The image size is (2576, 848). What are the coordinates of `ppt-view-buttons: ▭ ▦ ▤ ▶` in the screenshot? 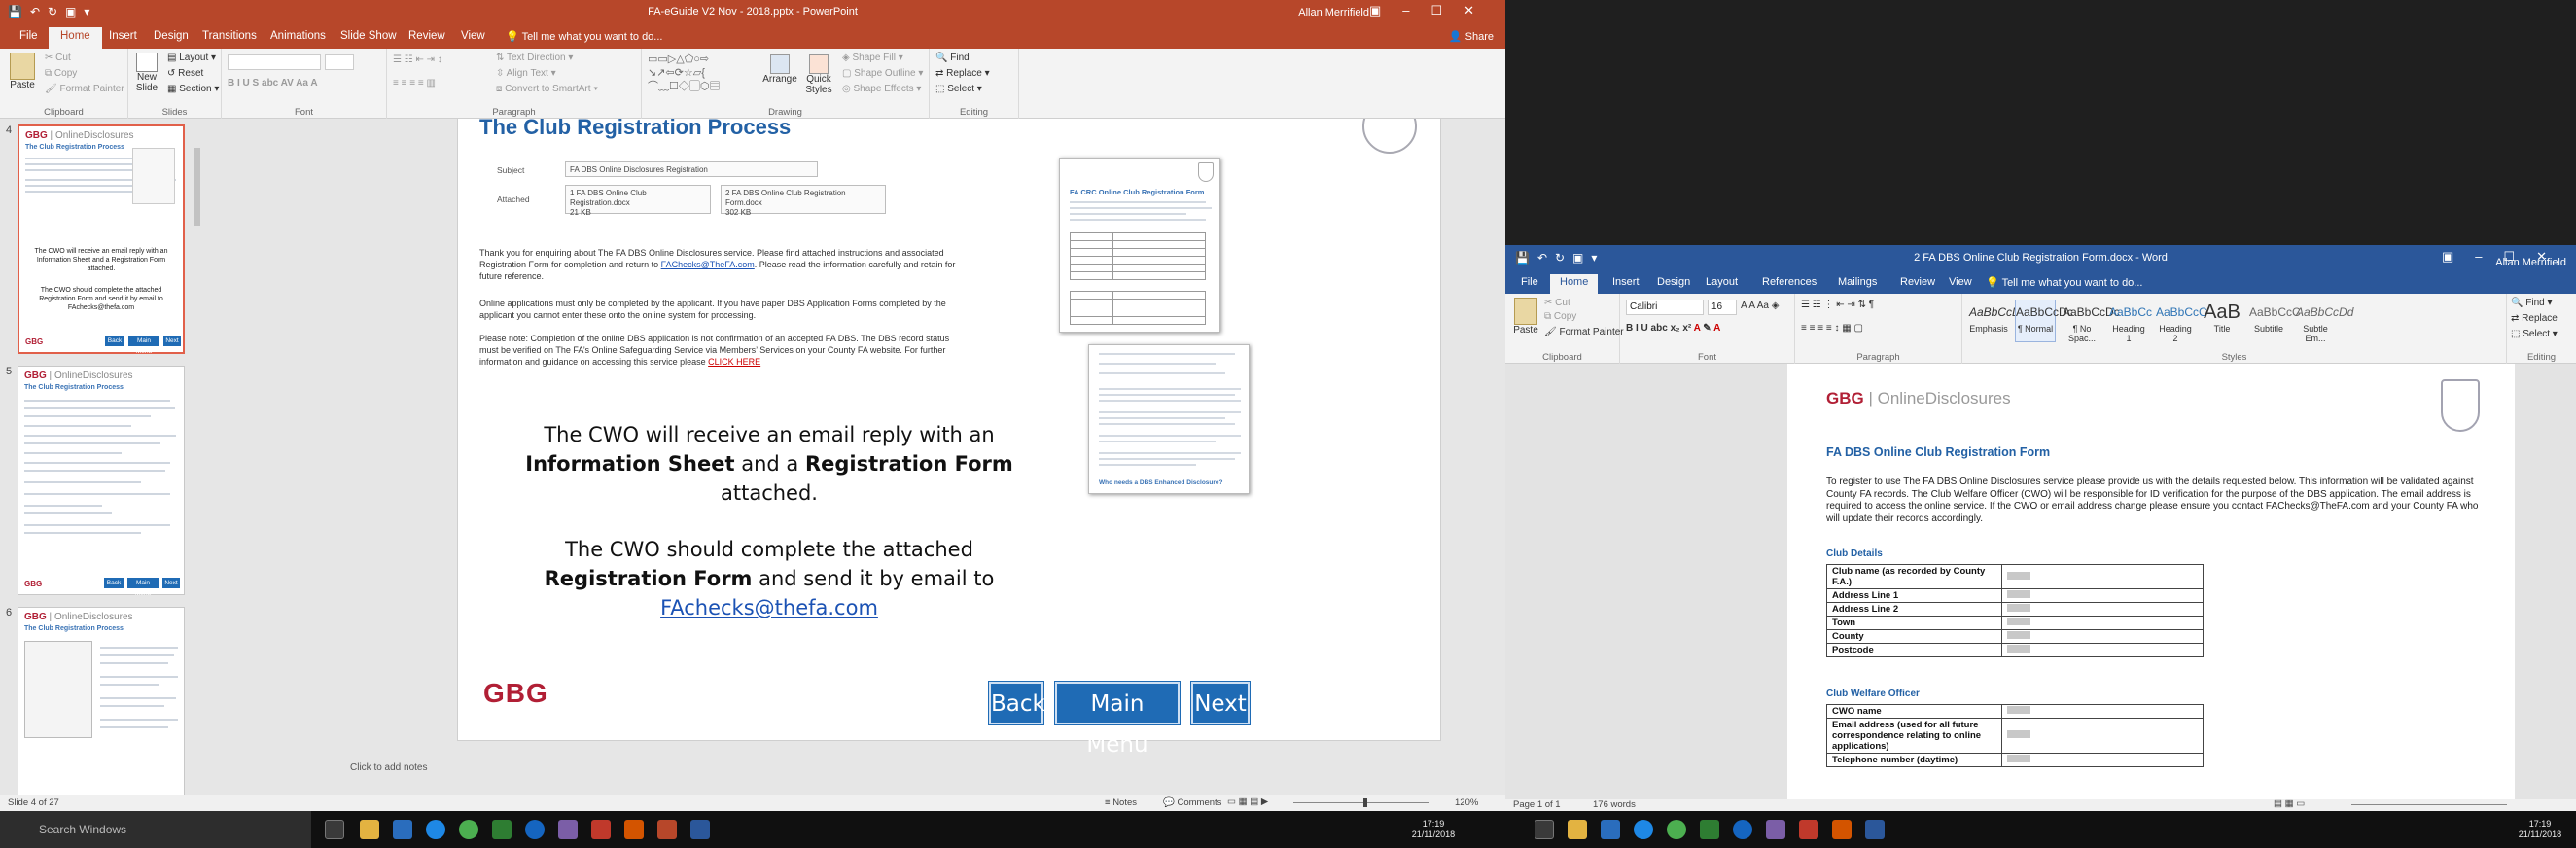 It's located at (1248, 802).